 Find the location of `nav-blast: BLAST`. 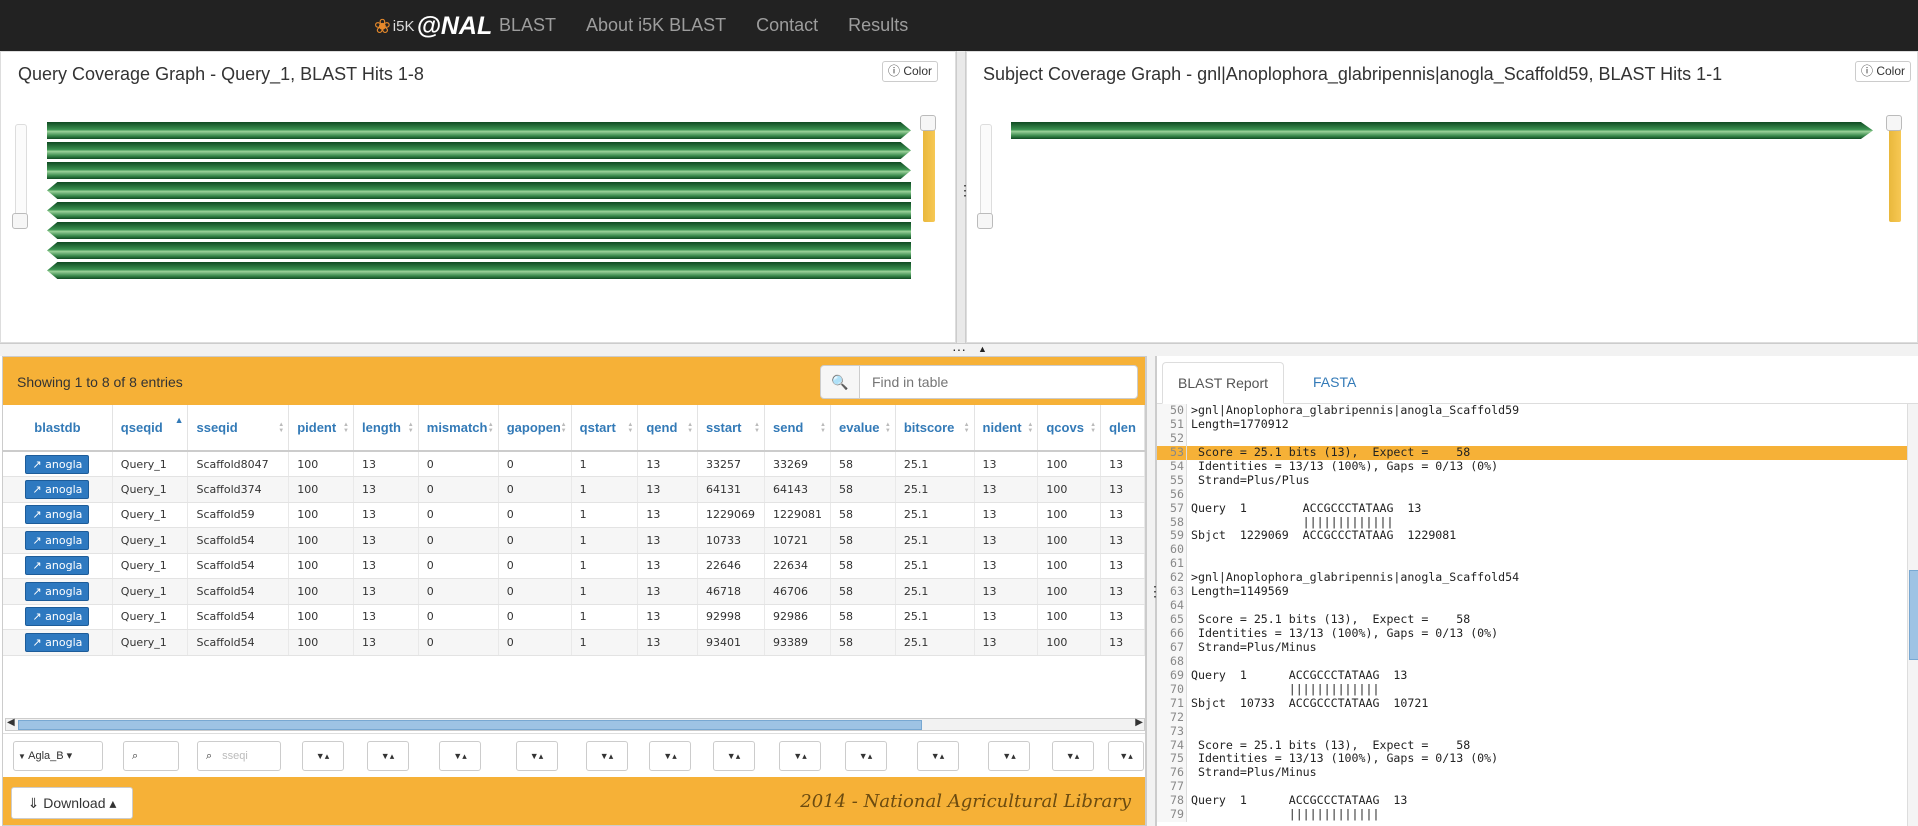

nav-blast: BLAST is located at coordinates (527, 25).